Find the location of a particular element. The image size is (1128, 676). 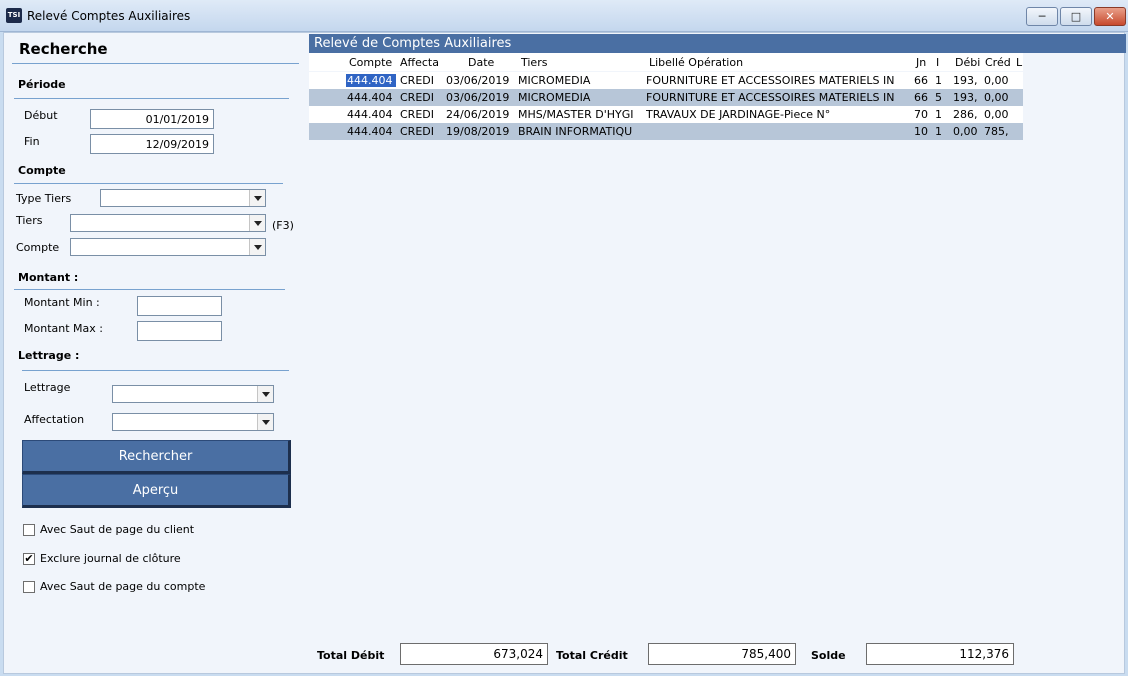

table-cell: 10 is located at coordinates (923, 131).